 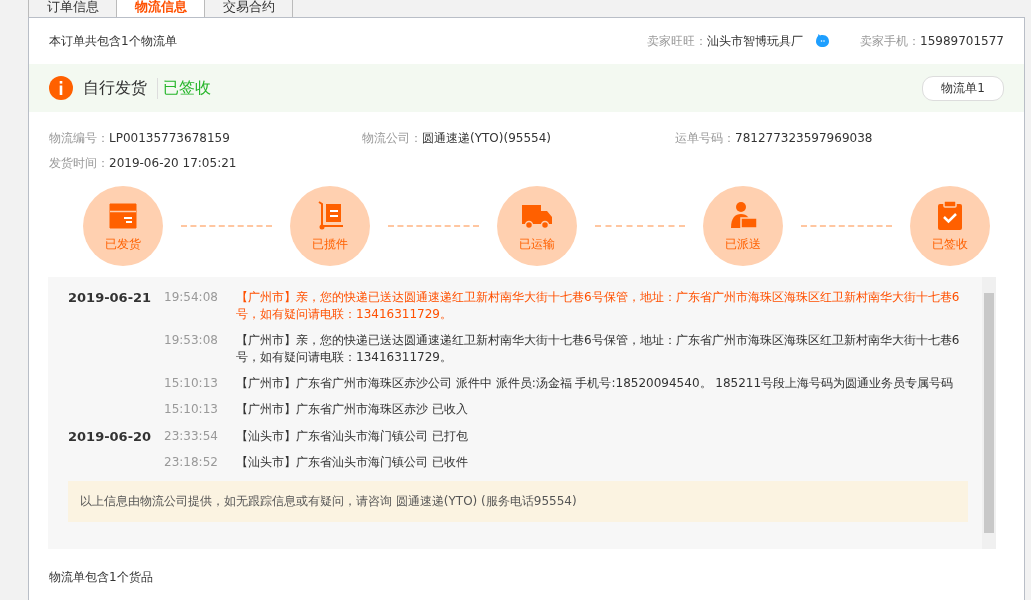 What do you see at coordinates (804, 138) in the screenshot?
I see `detail-value: 781277323597969038` at bounding box center [804, 138].